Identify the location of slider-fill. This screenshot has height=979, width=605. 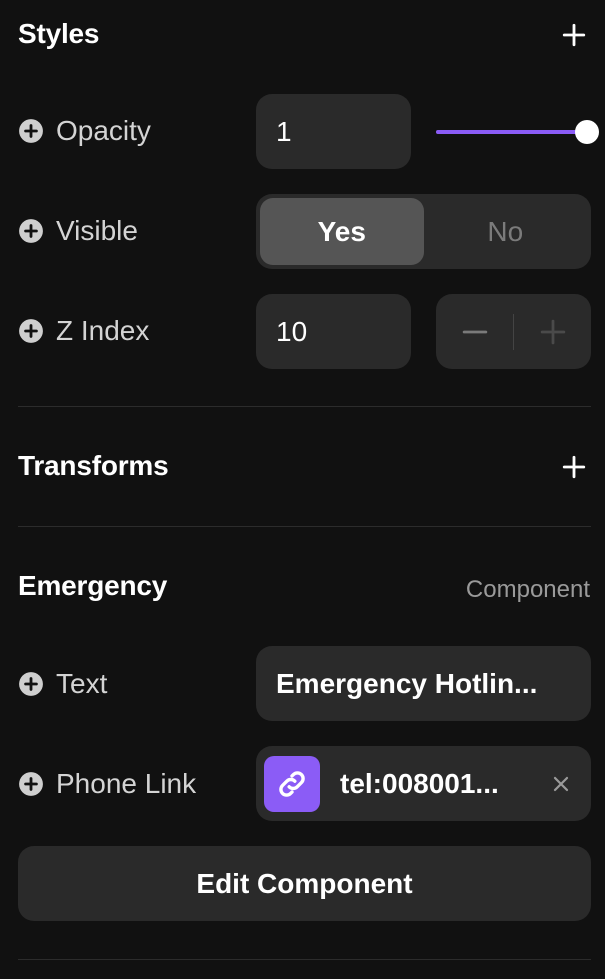
(513, 132).